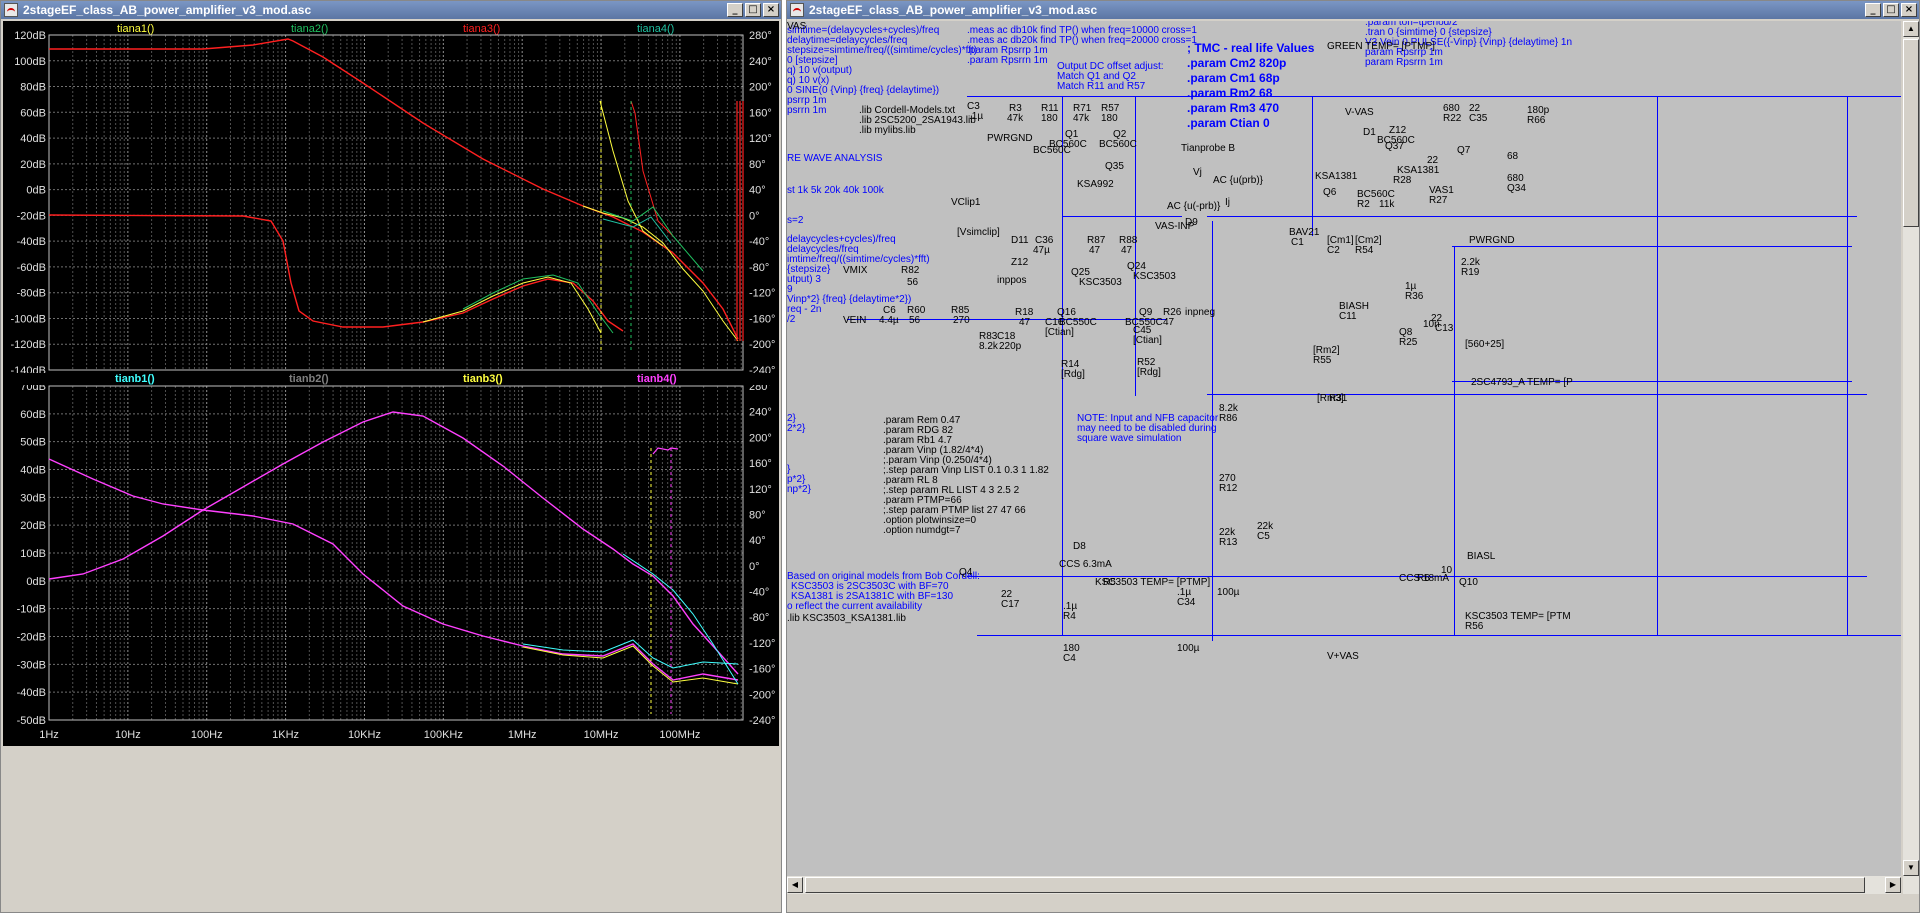 This screenshot has width=1920, height=913. Describe the element at coordinates (1118, 145) in the screenshot. I see `component-label: BC560C` at that location.